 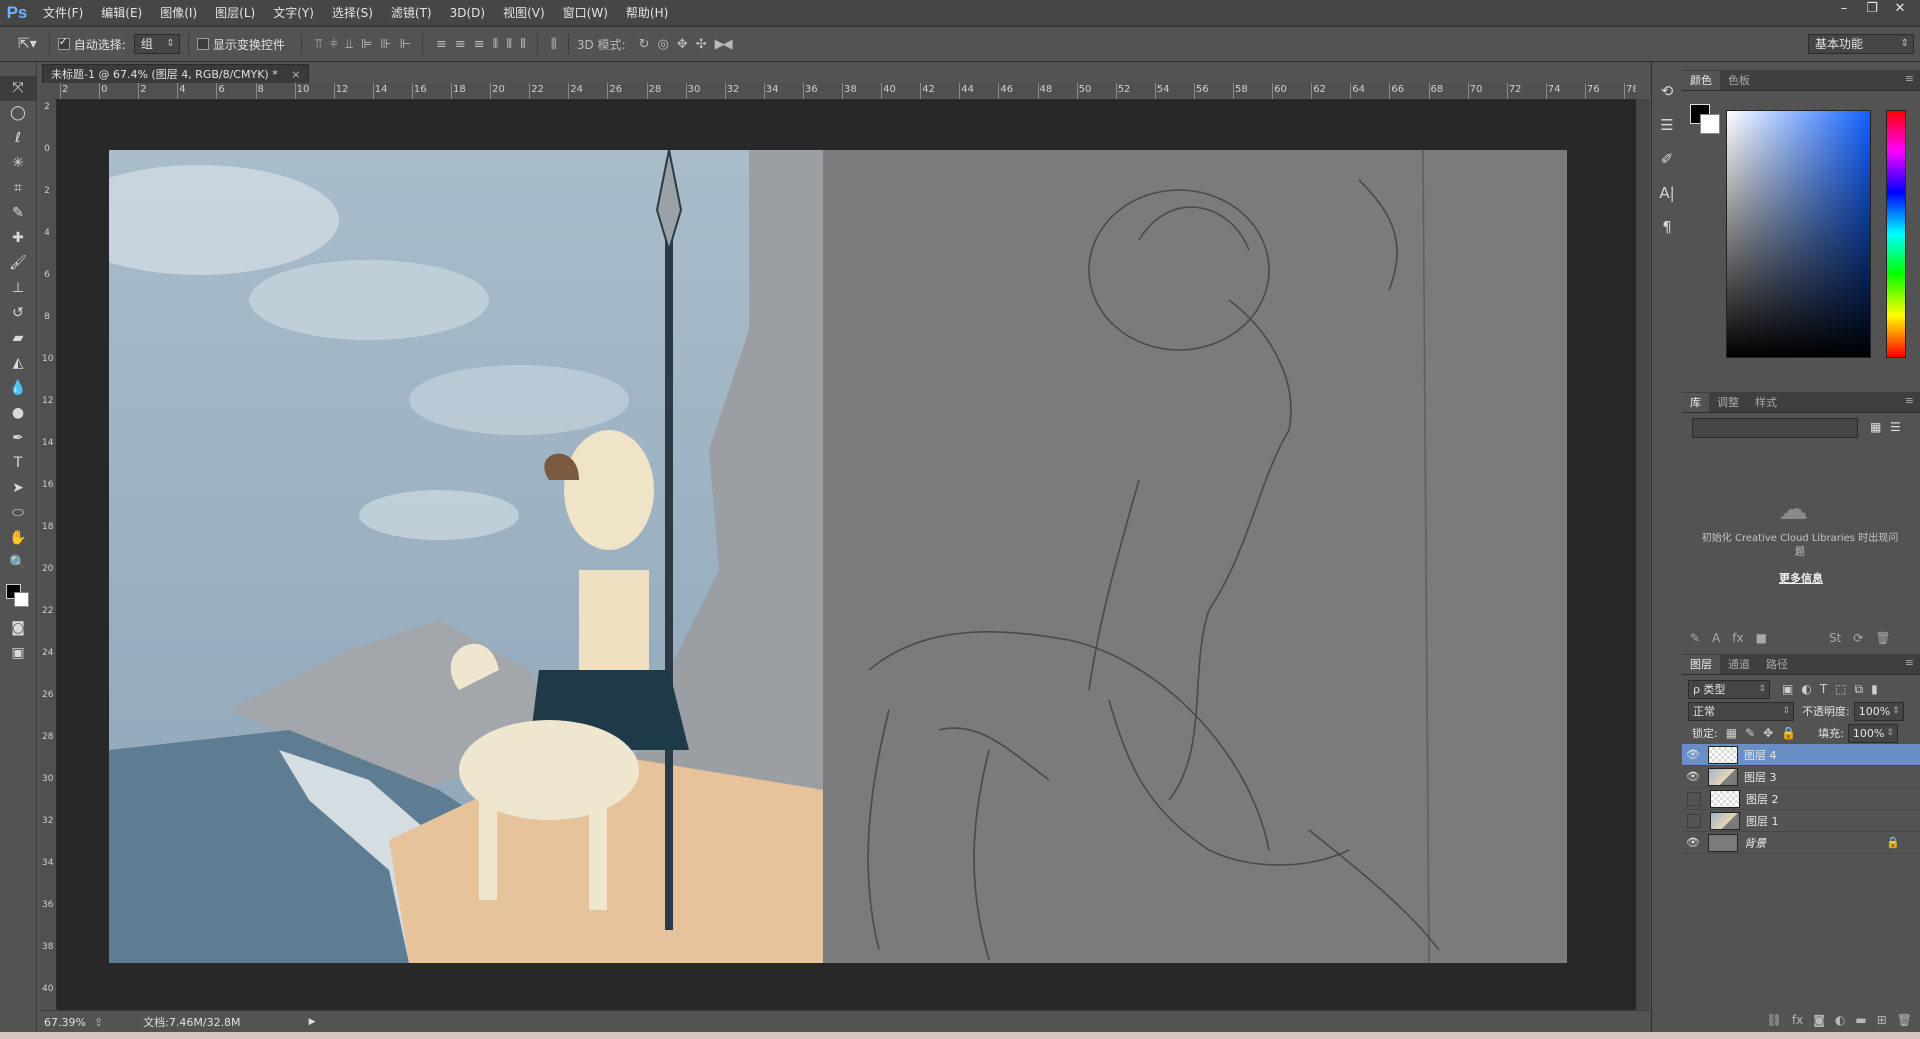 What do you see at coordinates (1741, 711) in the screenshot?
I see `blend-mode-dropdown: 正常` at bounding box center [1741, 711].